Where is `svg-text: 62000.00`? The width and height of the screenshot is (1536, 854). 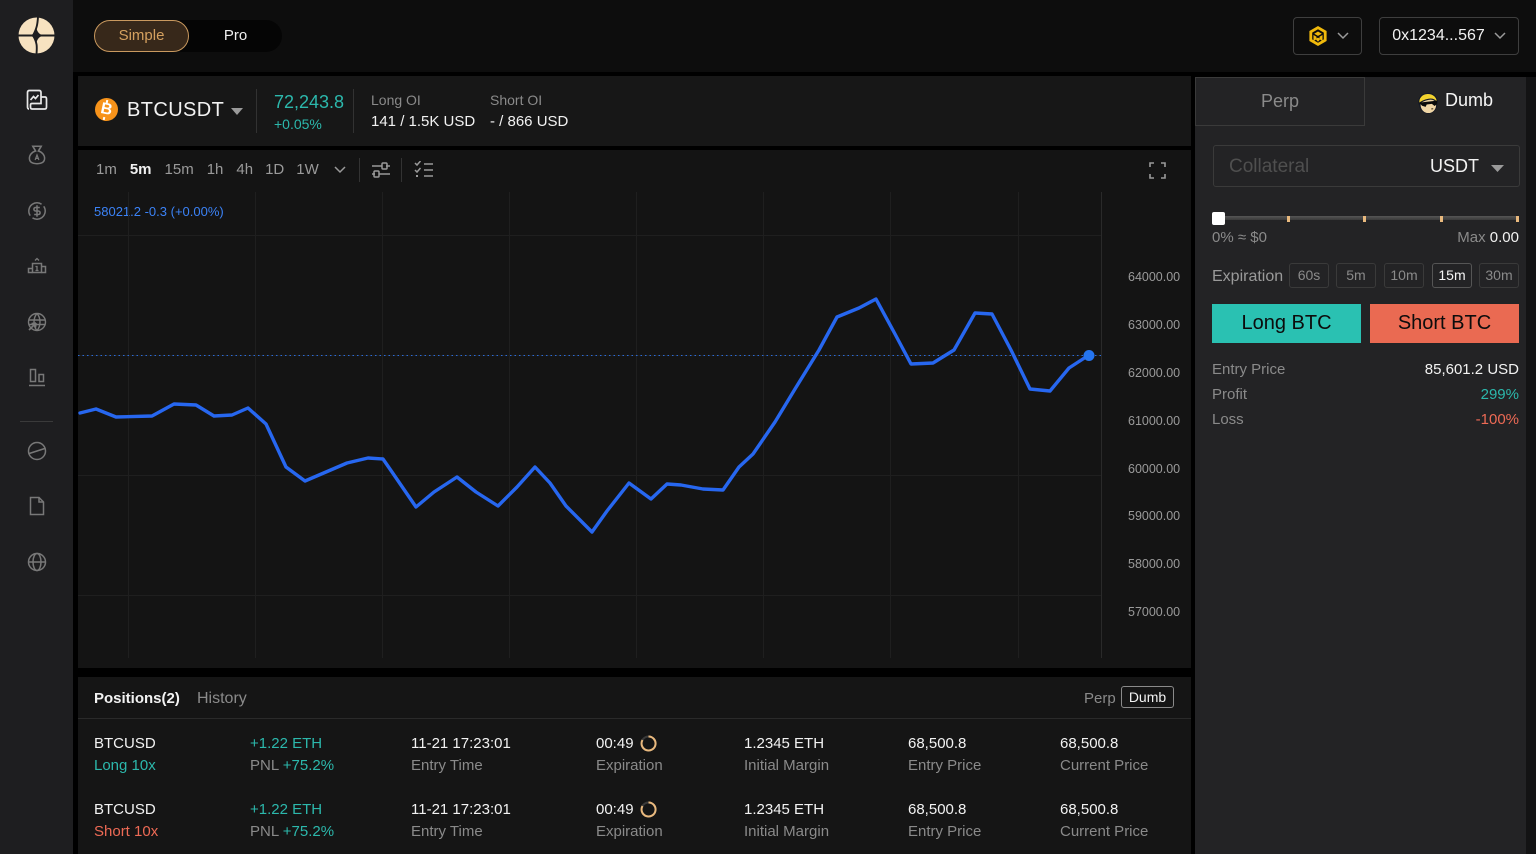 svg-text: 62000.00 is located at coordinates (1154, 373).